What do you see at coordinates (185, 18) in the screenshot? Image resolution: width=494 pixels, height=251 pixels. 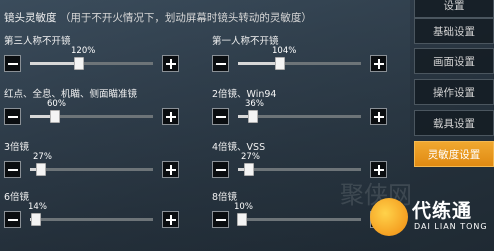 I see `section-hint: （用于不开火情况下，划动屏幕时镜头转动的灵敏度）` at bounding box center [185, 18].